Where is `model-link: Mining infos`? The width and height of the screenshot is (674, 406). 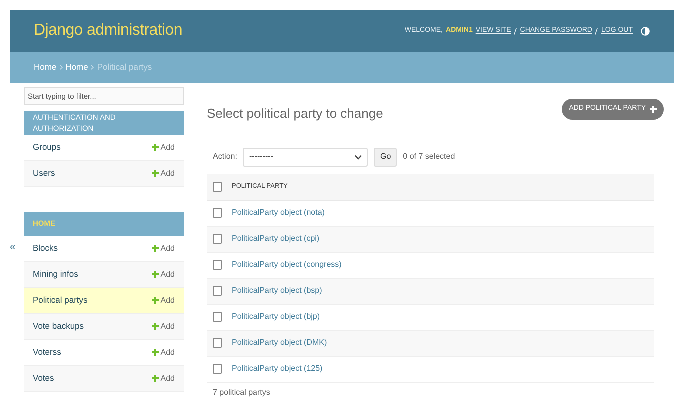 model-link: Mining infos is located at coordinates (55, 274).